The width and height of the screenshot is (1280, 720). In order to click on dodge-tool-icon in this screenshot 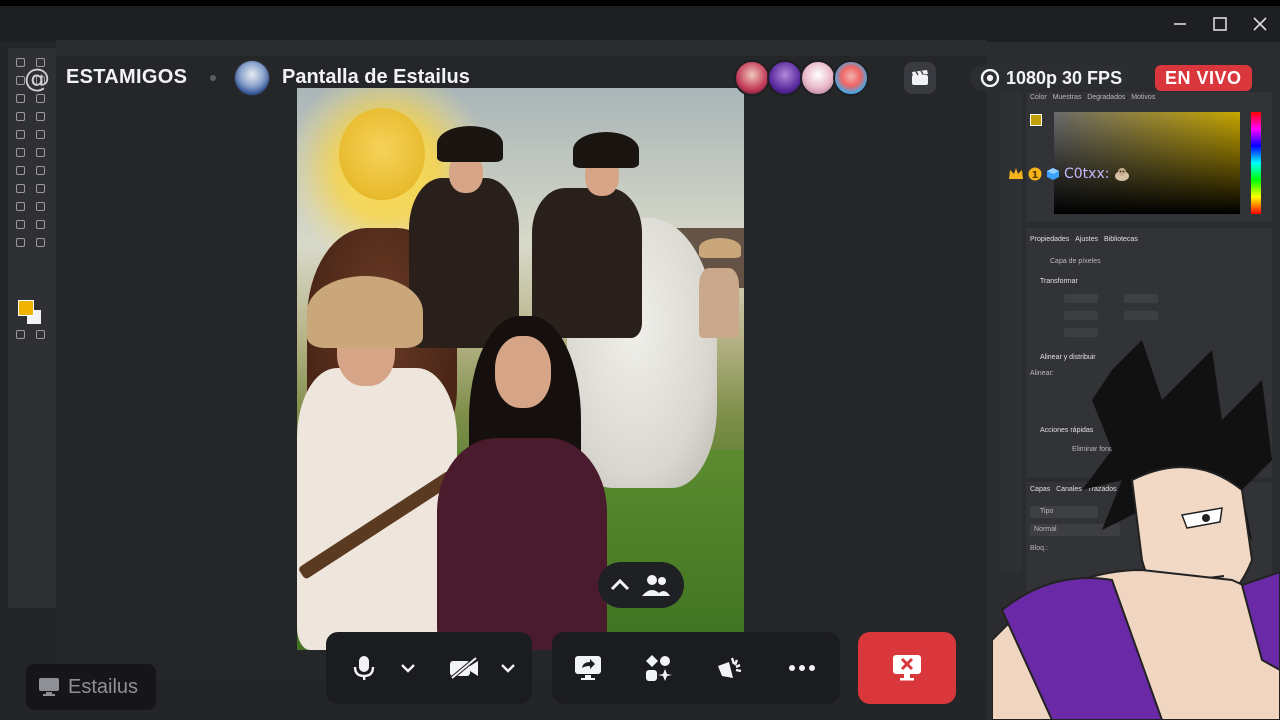, I will do `click(20, 188)`.